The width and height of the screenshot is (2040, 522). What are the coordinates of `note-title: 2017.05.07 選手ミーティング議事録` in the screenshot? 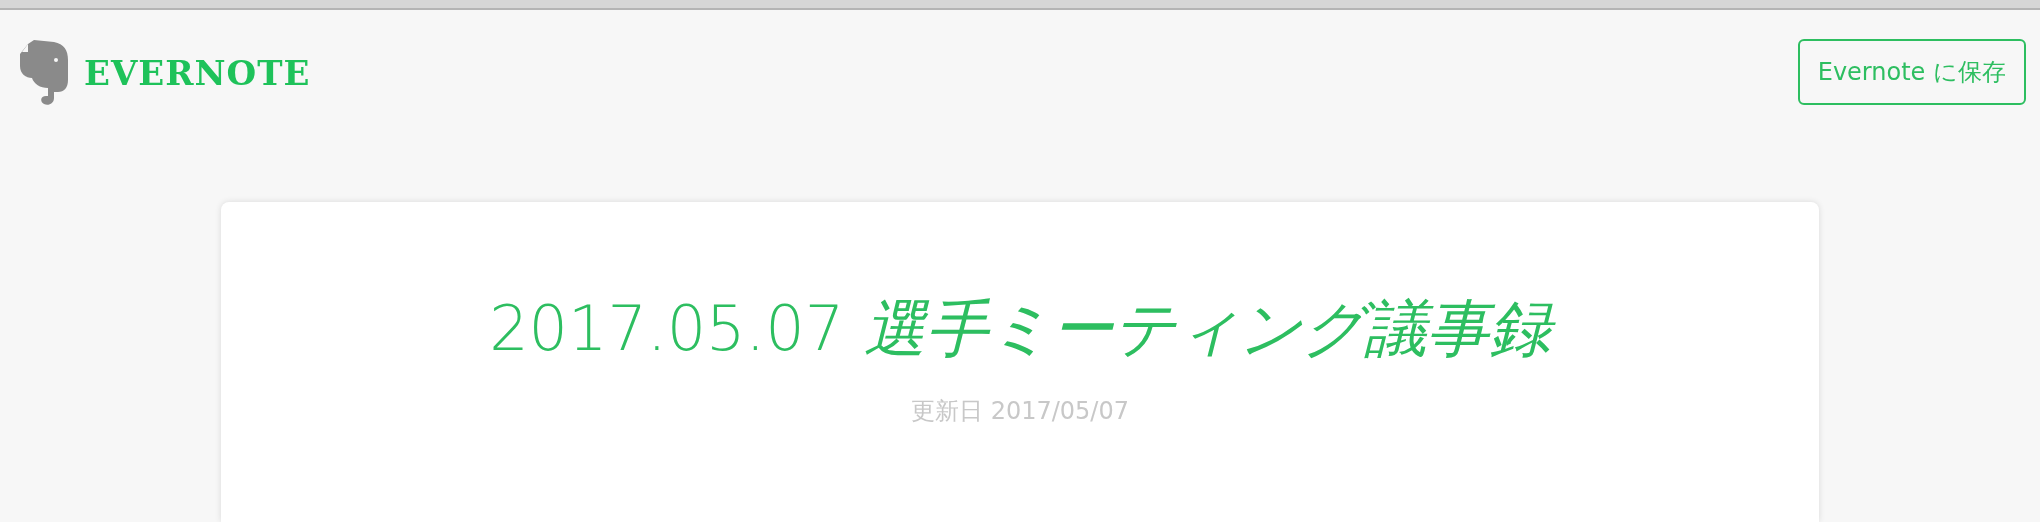 It's located at (1020, 328).